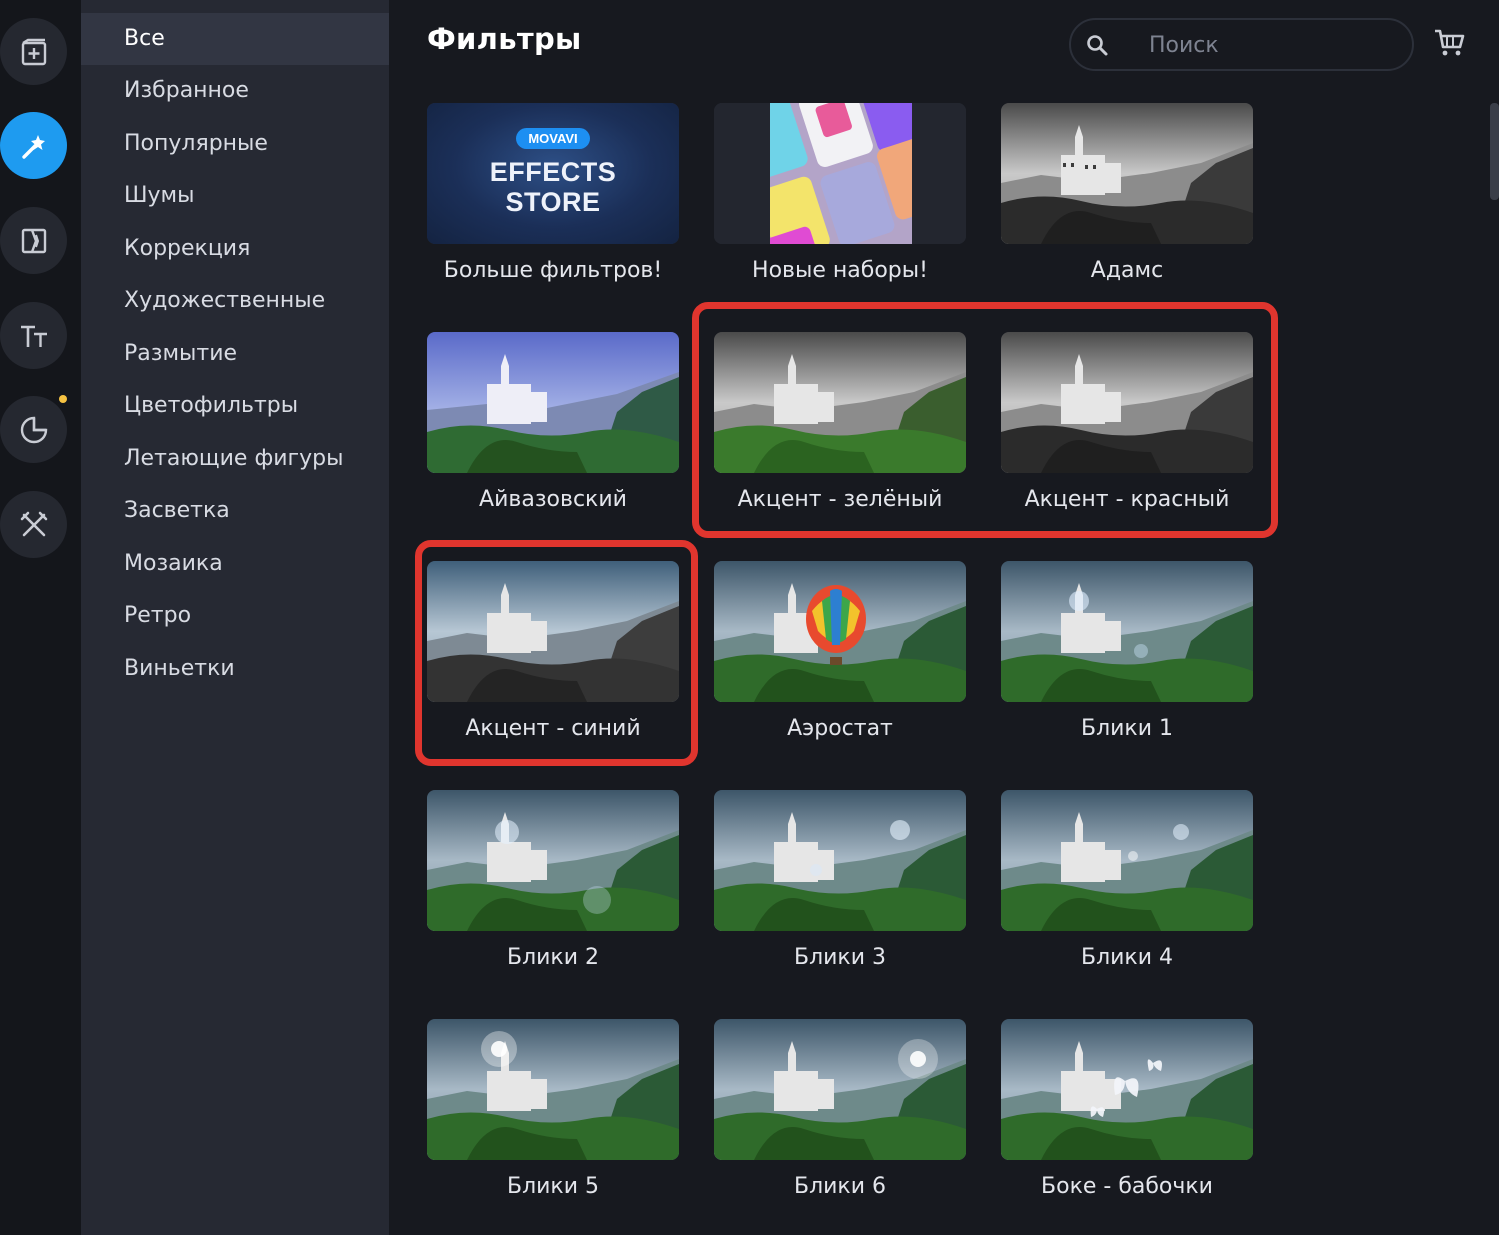 Image resolution: width=1499 pixels, height=1235 pixels. I want to click on category-all: Все, so click(235, 39).